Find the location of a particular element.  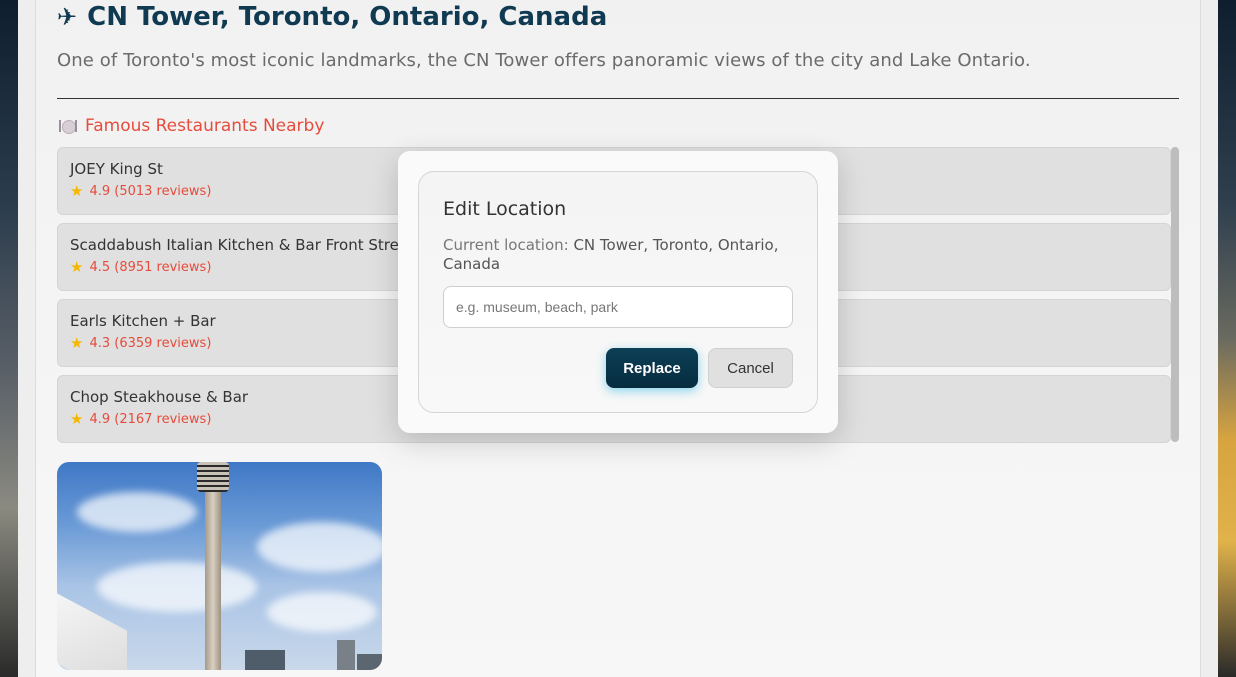

restaurants-heading: Famous Restaurants Nearby is located at coordinates (191, 126).